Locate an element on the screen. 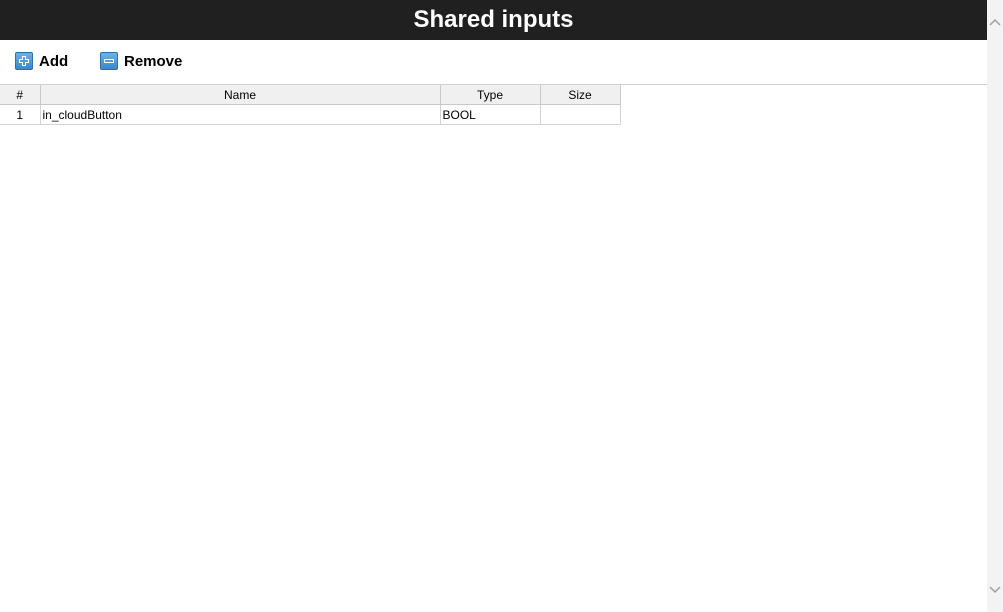  table-header-row: # Name Type Size is located at coordinates (310, 95).